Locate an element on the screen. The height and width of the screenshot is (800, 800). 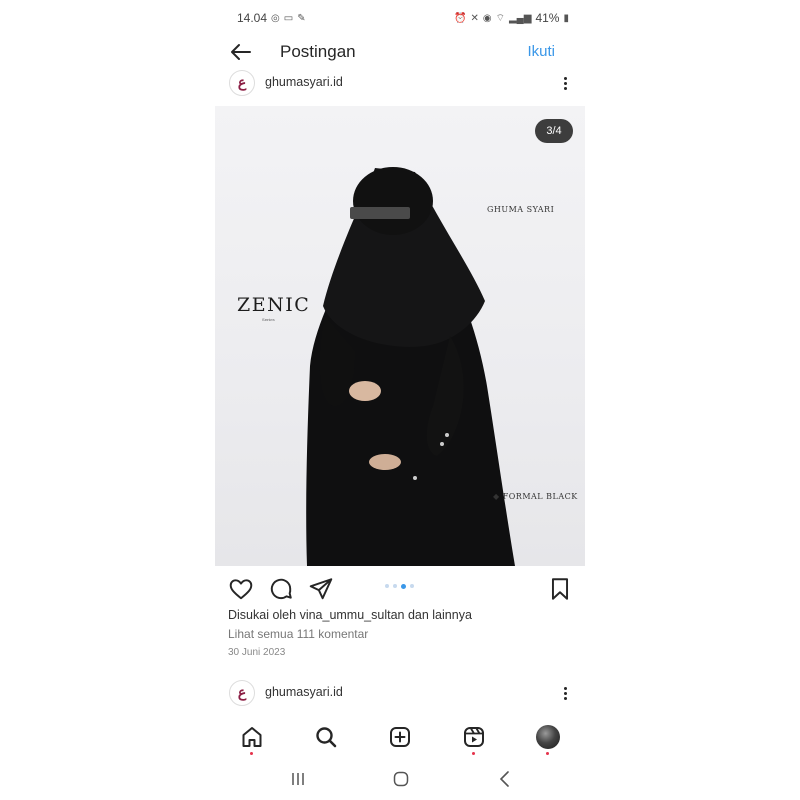
post-header: ع ghumasyari.id is located at coordinates (400, 83).